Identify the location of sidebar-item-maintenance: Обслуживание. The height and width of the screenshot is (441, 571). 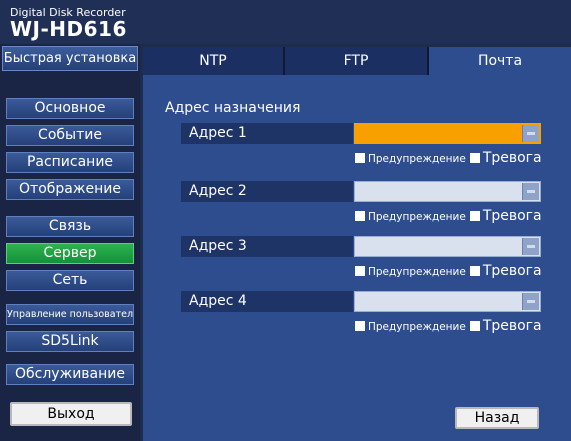
(70, 374).